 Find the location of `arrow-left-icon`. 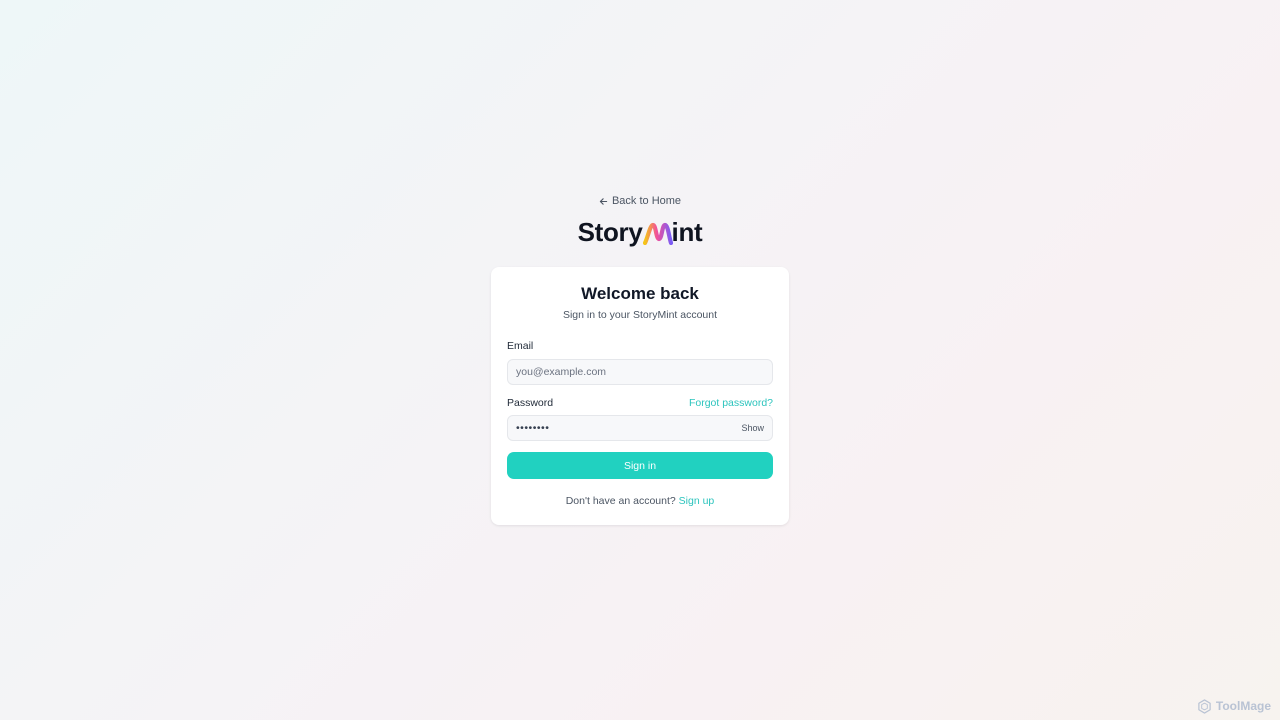

arrow-left-icon is located at coordinates (603, 201).